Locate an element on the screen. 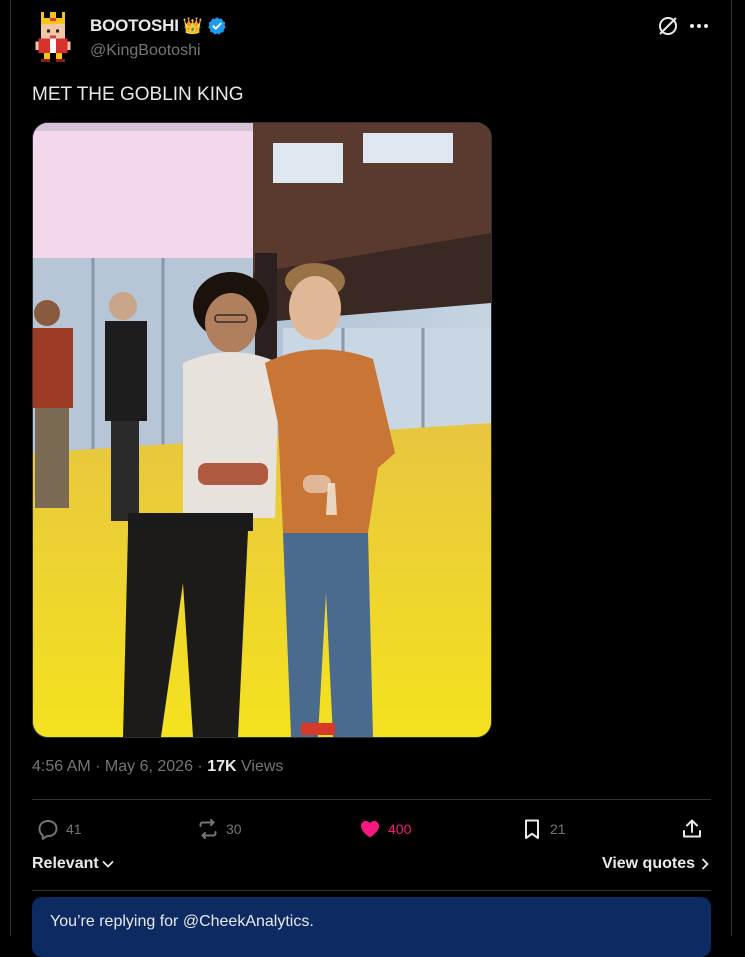 This screenshot has height=957, width=745. repost-count: 30 is located at coordinates (234, 829).